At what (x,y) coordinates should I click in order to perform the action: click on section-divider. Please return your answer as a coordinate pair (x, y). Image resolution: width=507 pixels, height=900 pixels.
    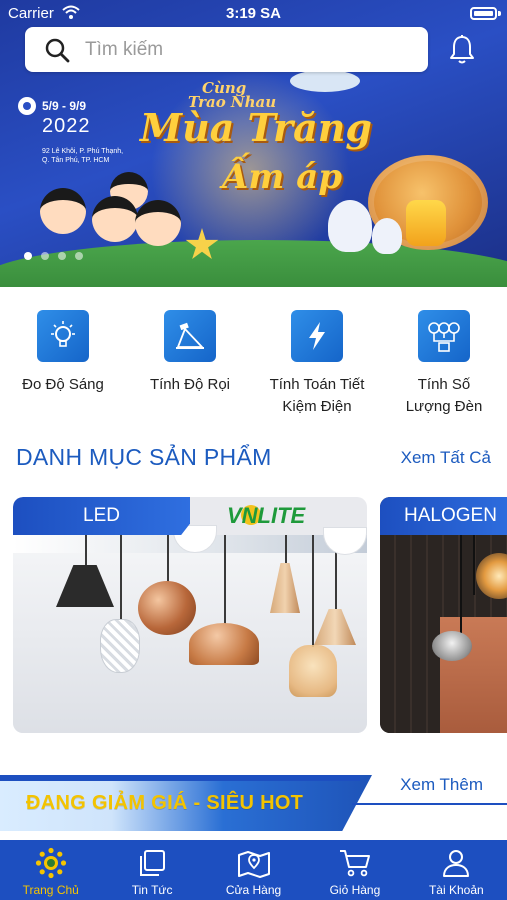
    Looking at the image, I should click on (429, 804).